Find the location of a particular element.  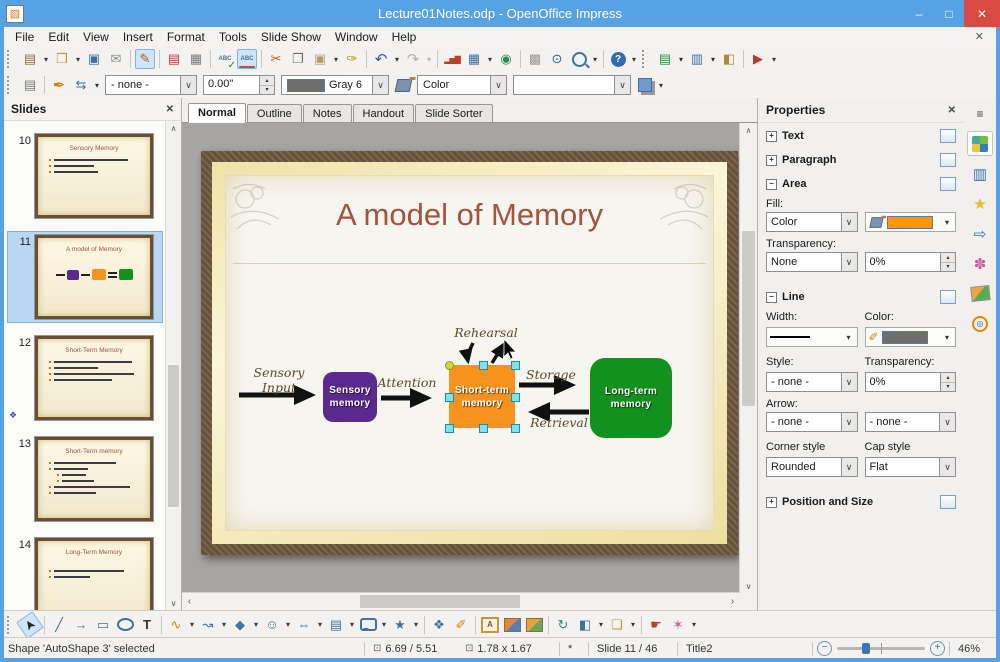

arrow-start-select: - none - ∨ is located at coordinates (812, 422).